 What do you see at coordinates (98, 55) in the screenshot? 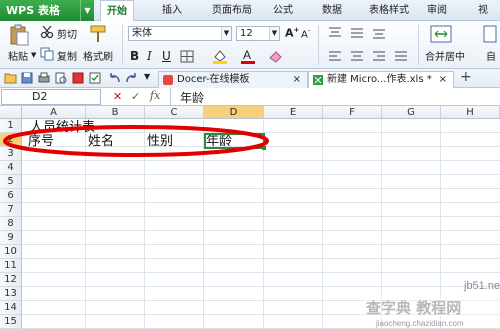
I see `format-painter-label: 格式刷` at bounding box center [98, 55].